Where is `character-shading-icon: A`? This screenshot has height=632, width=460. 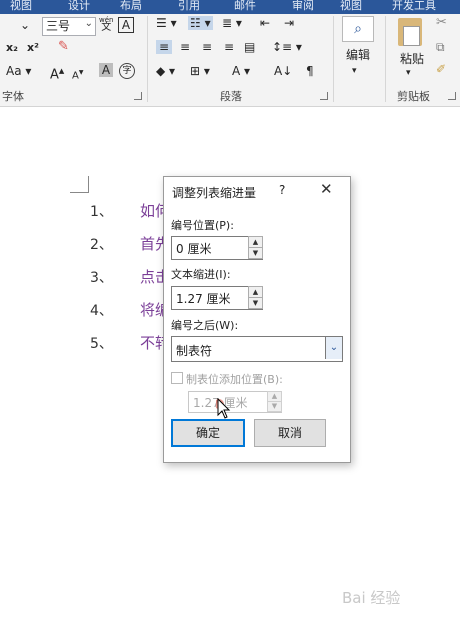
character-shading-icon: A is located at coordinates (106, 70).